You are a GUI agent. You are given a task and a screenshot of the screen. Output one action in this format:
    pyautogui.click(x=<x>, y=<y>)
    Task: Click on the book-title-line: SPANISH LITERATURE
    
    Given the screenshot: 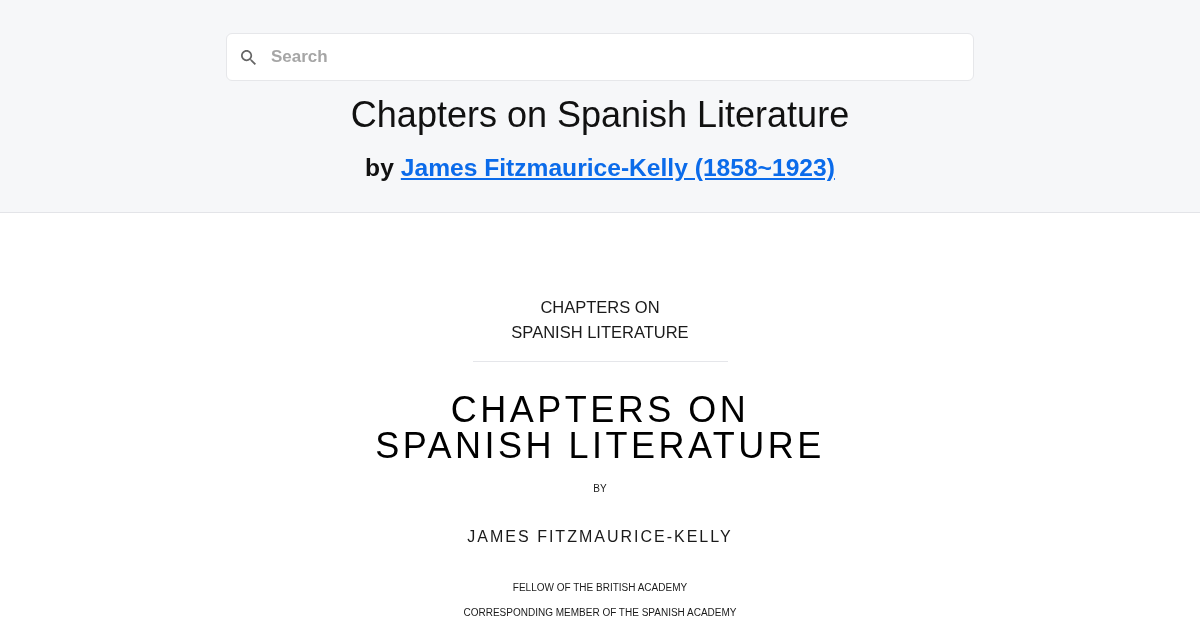 What is the action you would take?
    pyautogui.click(x=600, y=446)
    